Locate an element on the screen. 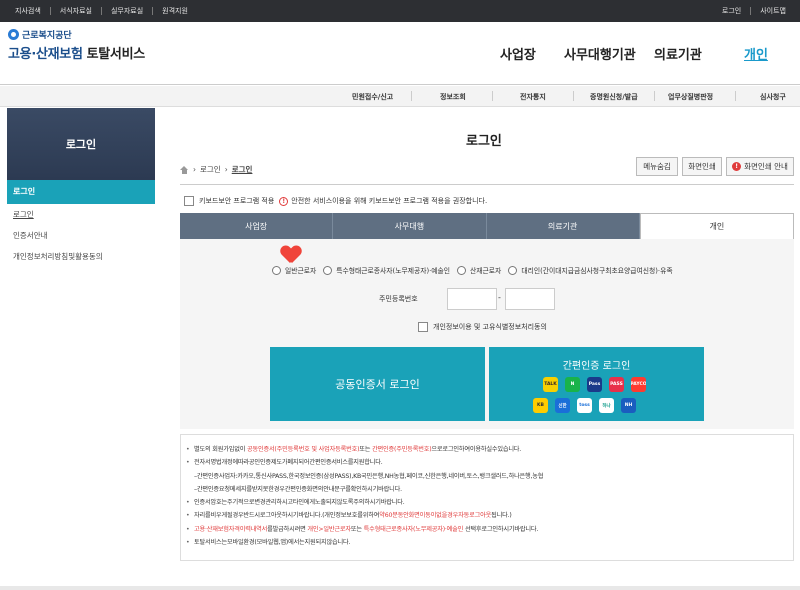 This screenshot has width=800, height=590. rrn-label: 주민등록번호 is located at coordinates (398, 299).